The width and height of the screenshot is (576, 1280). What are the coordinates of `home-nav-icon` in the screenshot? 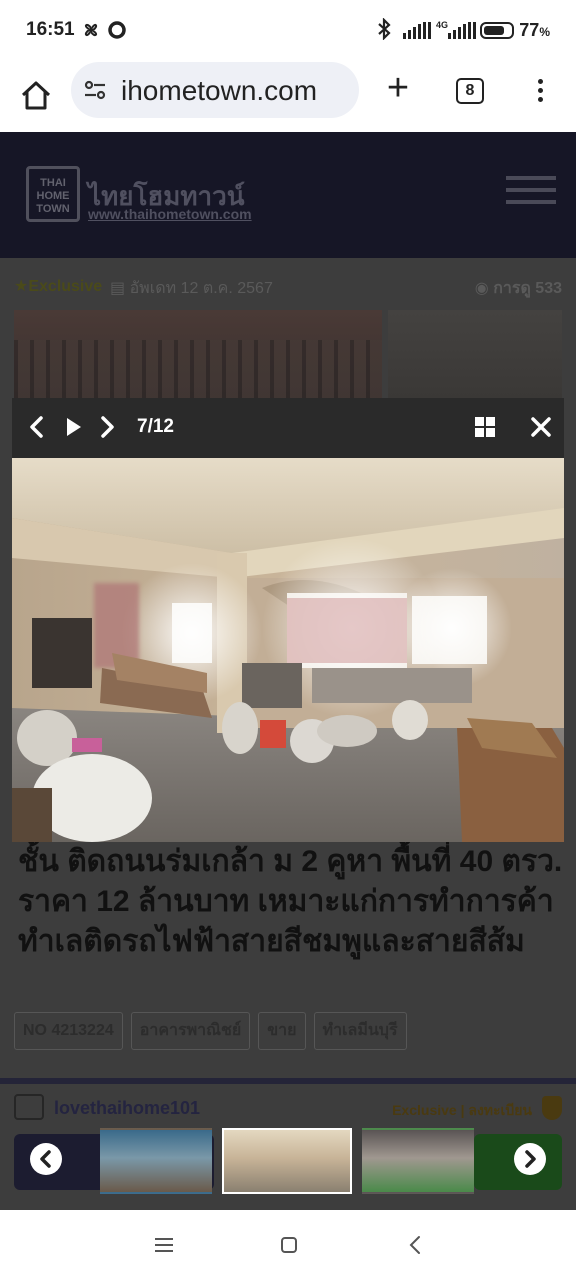 It's located at (289, 1245).